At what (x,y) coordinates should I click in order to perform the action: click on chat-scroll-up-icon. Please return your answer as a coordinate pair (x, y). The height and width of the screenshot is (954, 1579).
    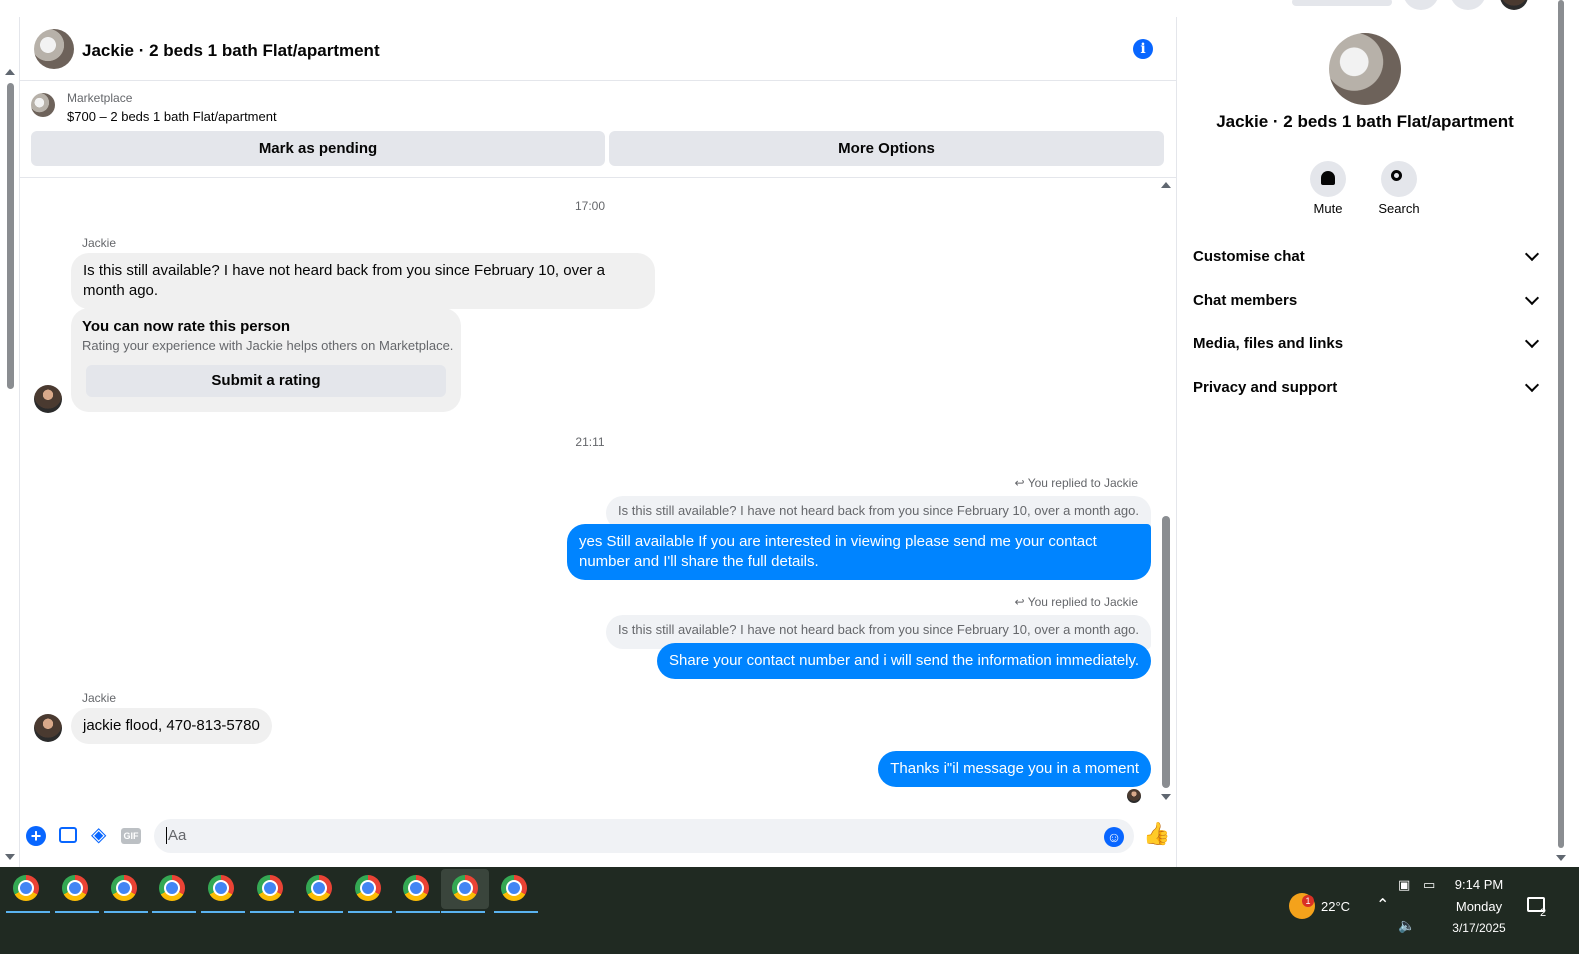
    Looking at the image, I should click on (1166, 185).